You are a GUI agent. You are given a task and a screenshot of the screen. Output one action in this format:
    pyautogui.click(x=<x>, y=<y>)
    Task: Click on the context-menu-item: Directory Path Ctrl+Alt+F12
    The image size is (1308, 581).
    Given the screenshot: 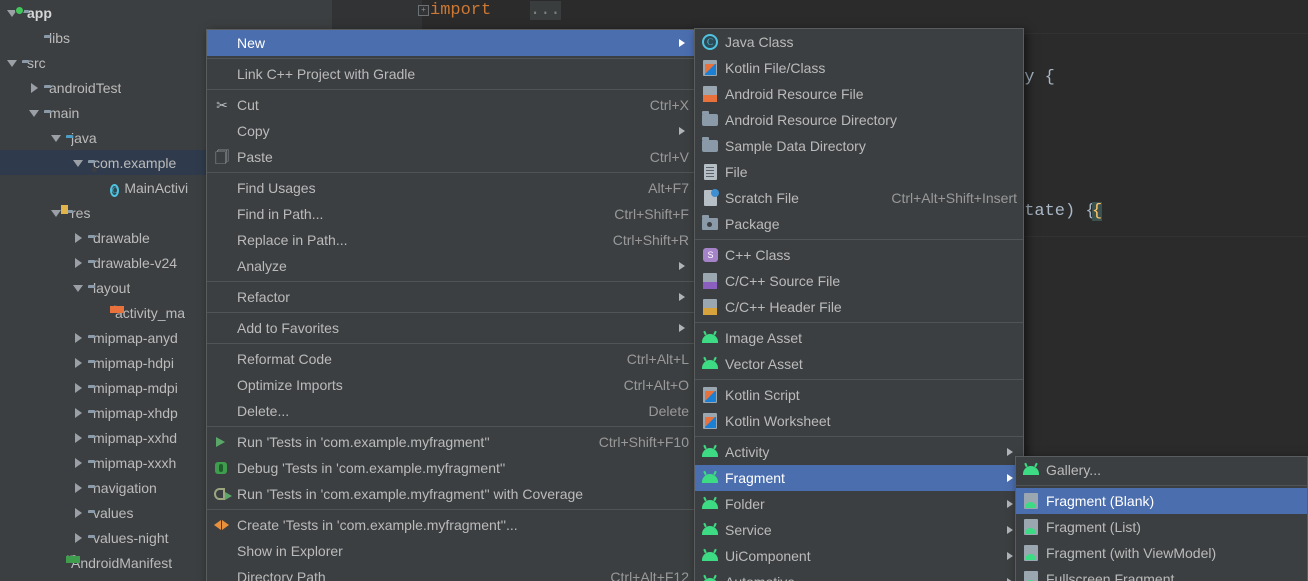 What is the action you would take?
    pyautogui.click(x=451, y=572)
    